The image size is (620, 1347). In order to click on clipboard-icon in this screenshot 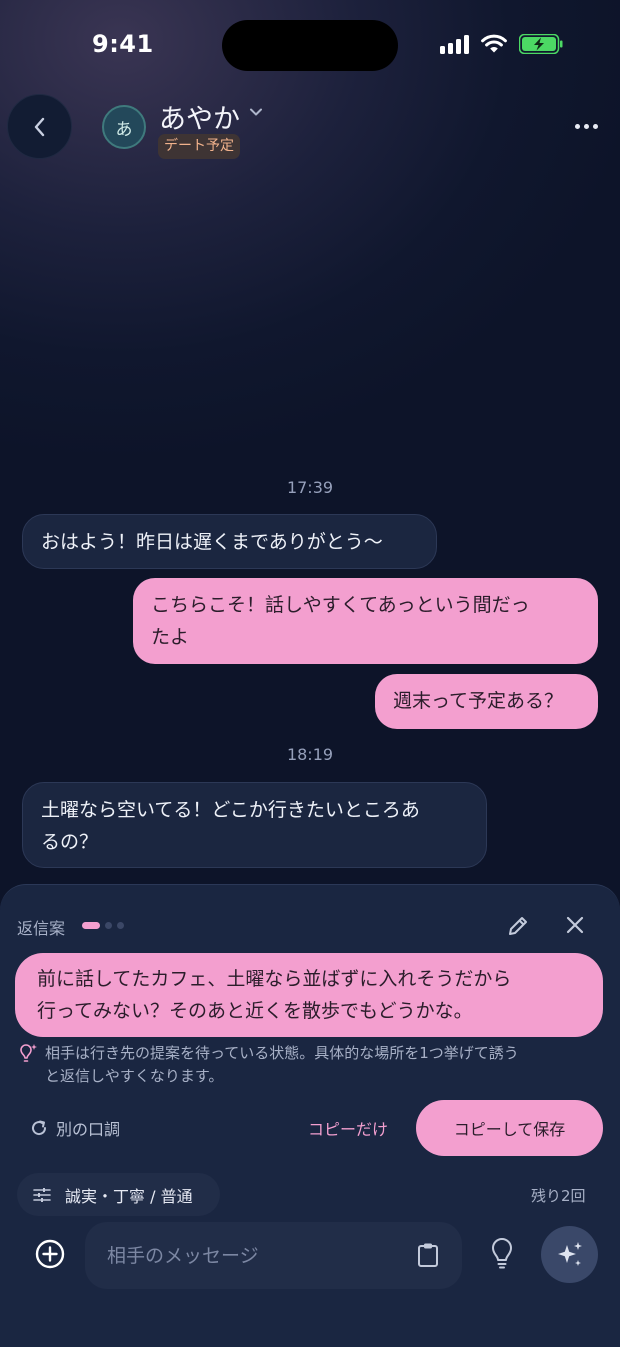, I will do `click(428, 1255)`.